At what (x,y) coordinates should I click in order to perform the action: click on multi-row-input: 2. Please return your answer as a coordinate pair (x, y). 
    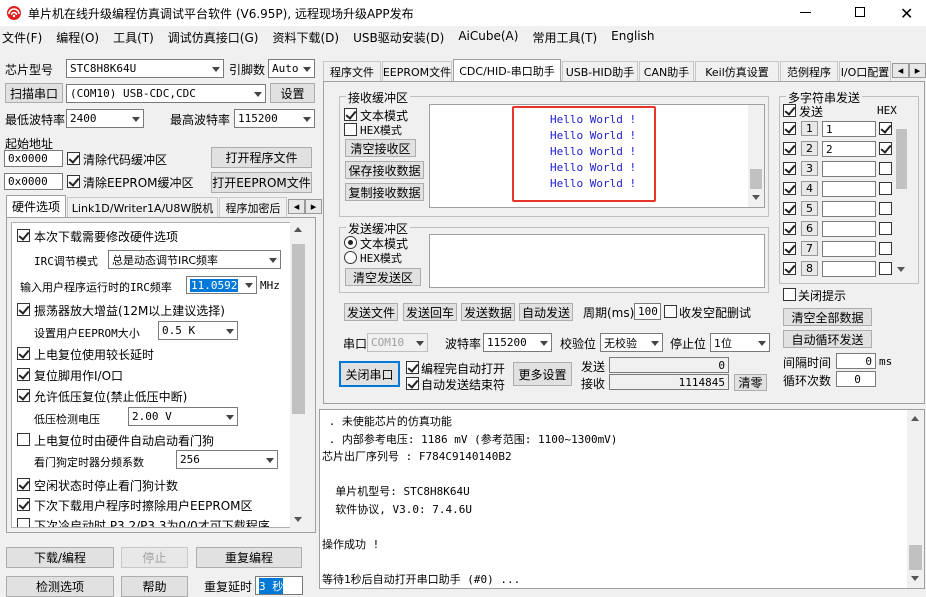
    Looking at the image, I should click on (849, 149).